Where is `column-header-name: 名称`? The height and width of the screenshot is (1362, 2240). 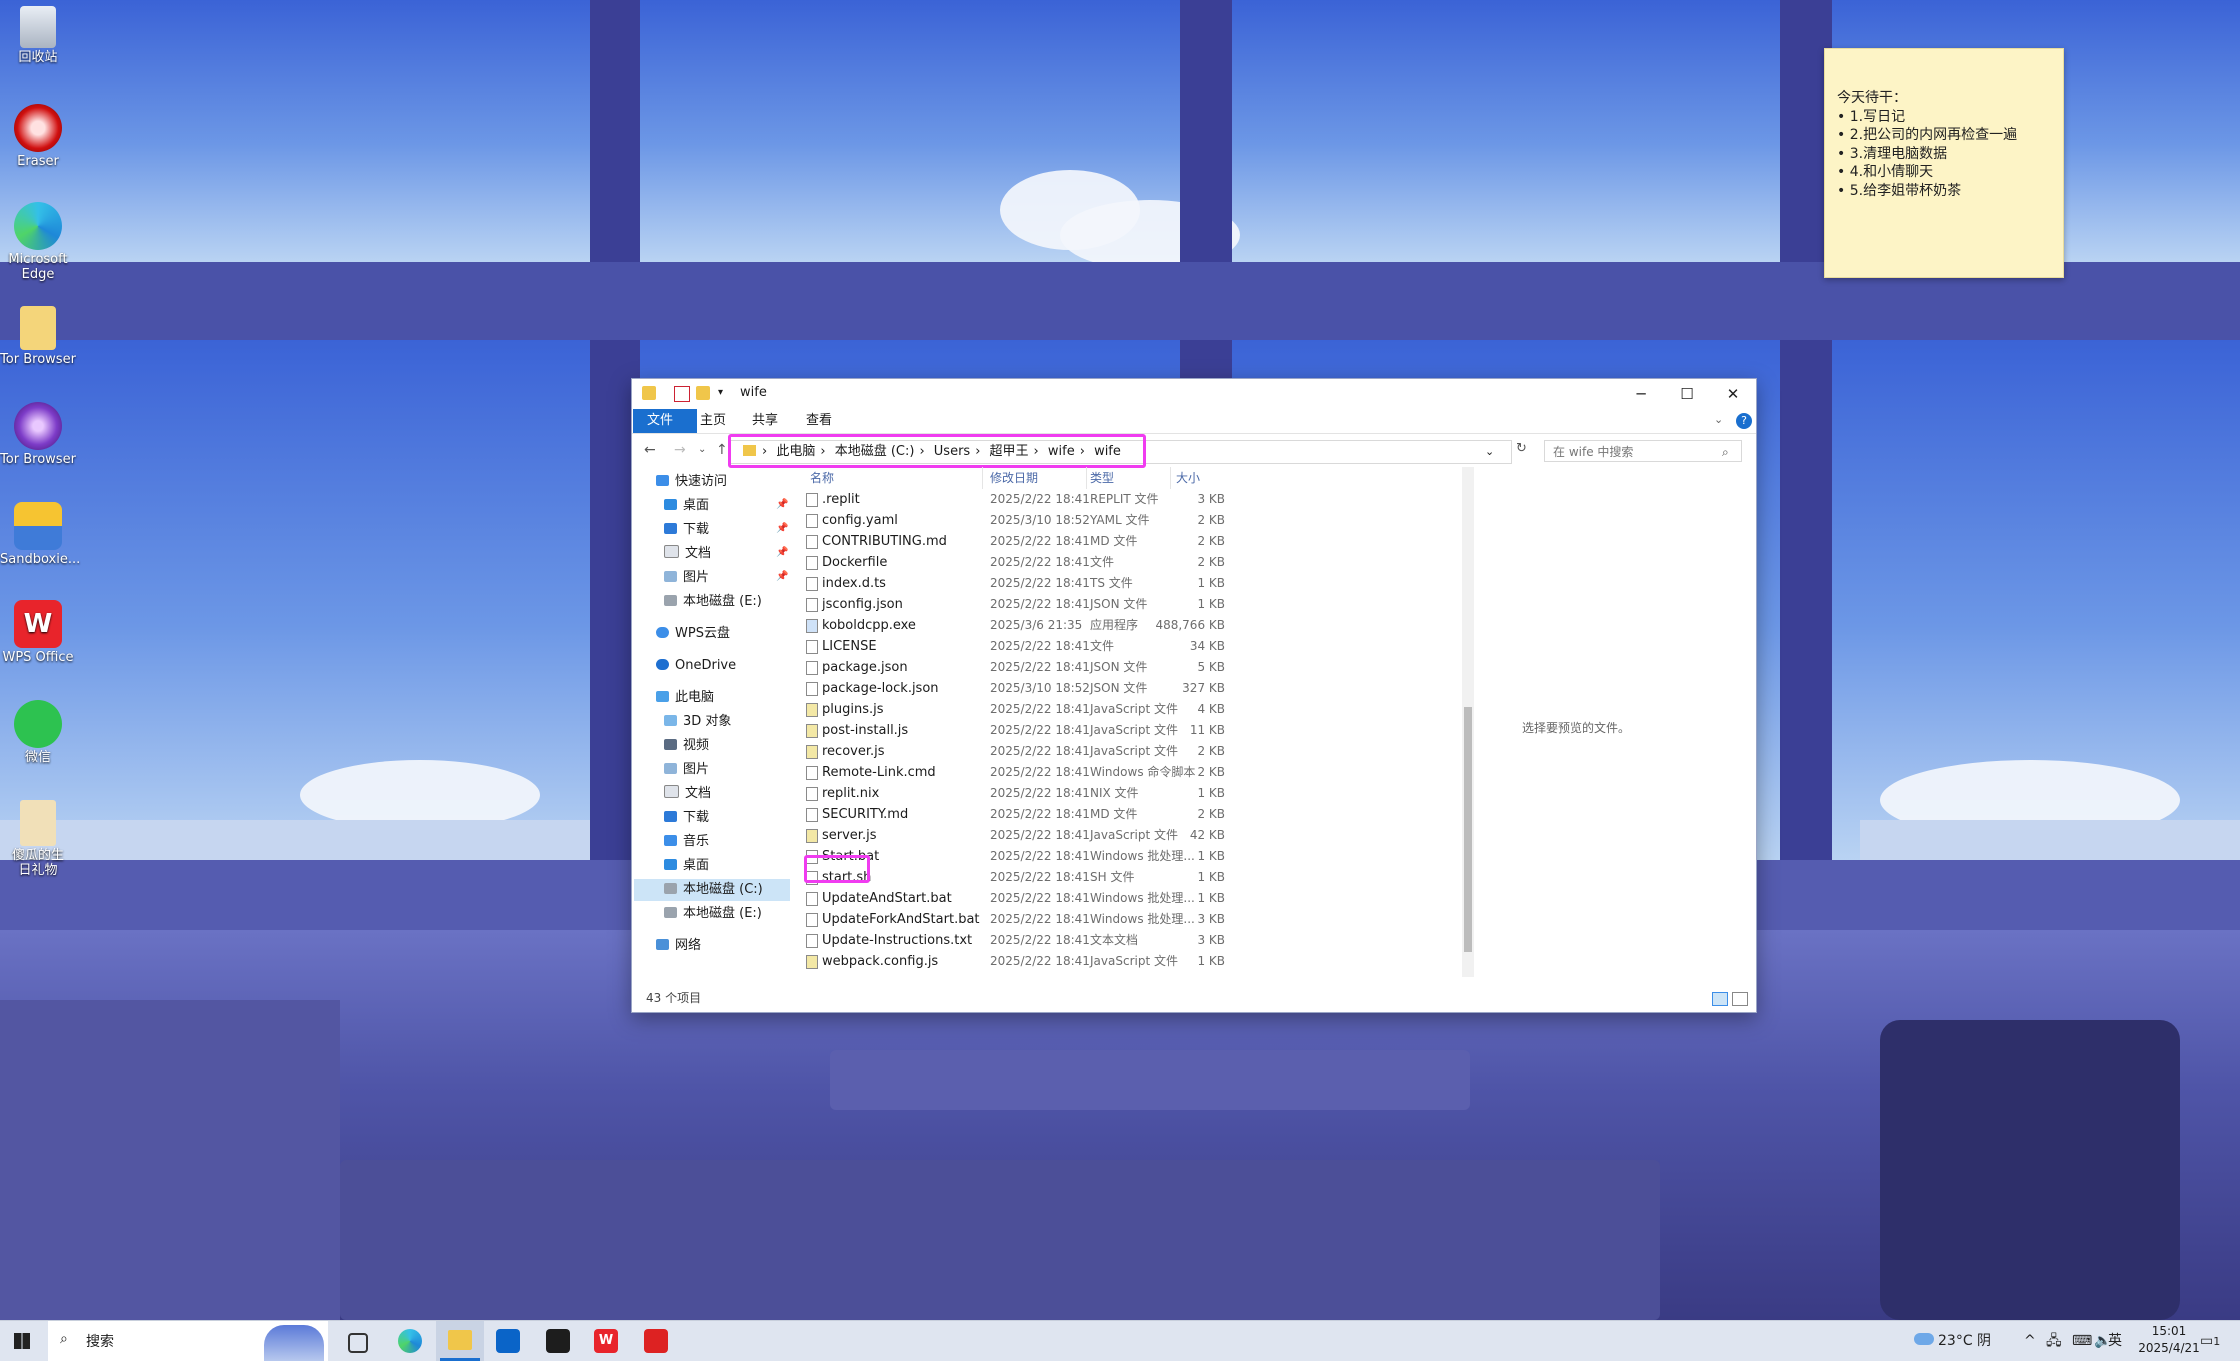
column-header-name: 名称 is located at coordinates (822, 478).